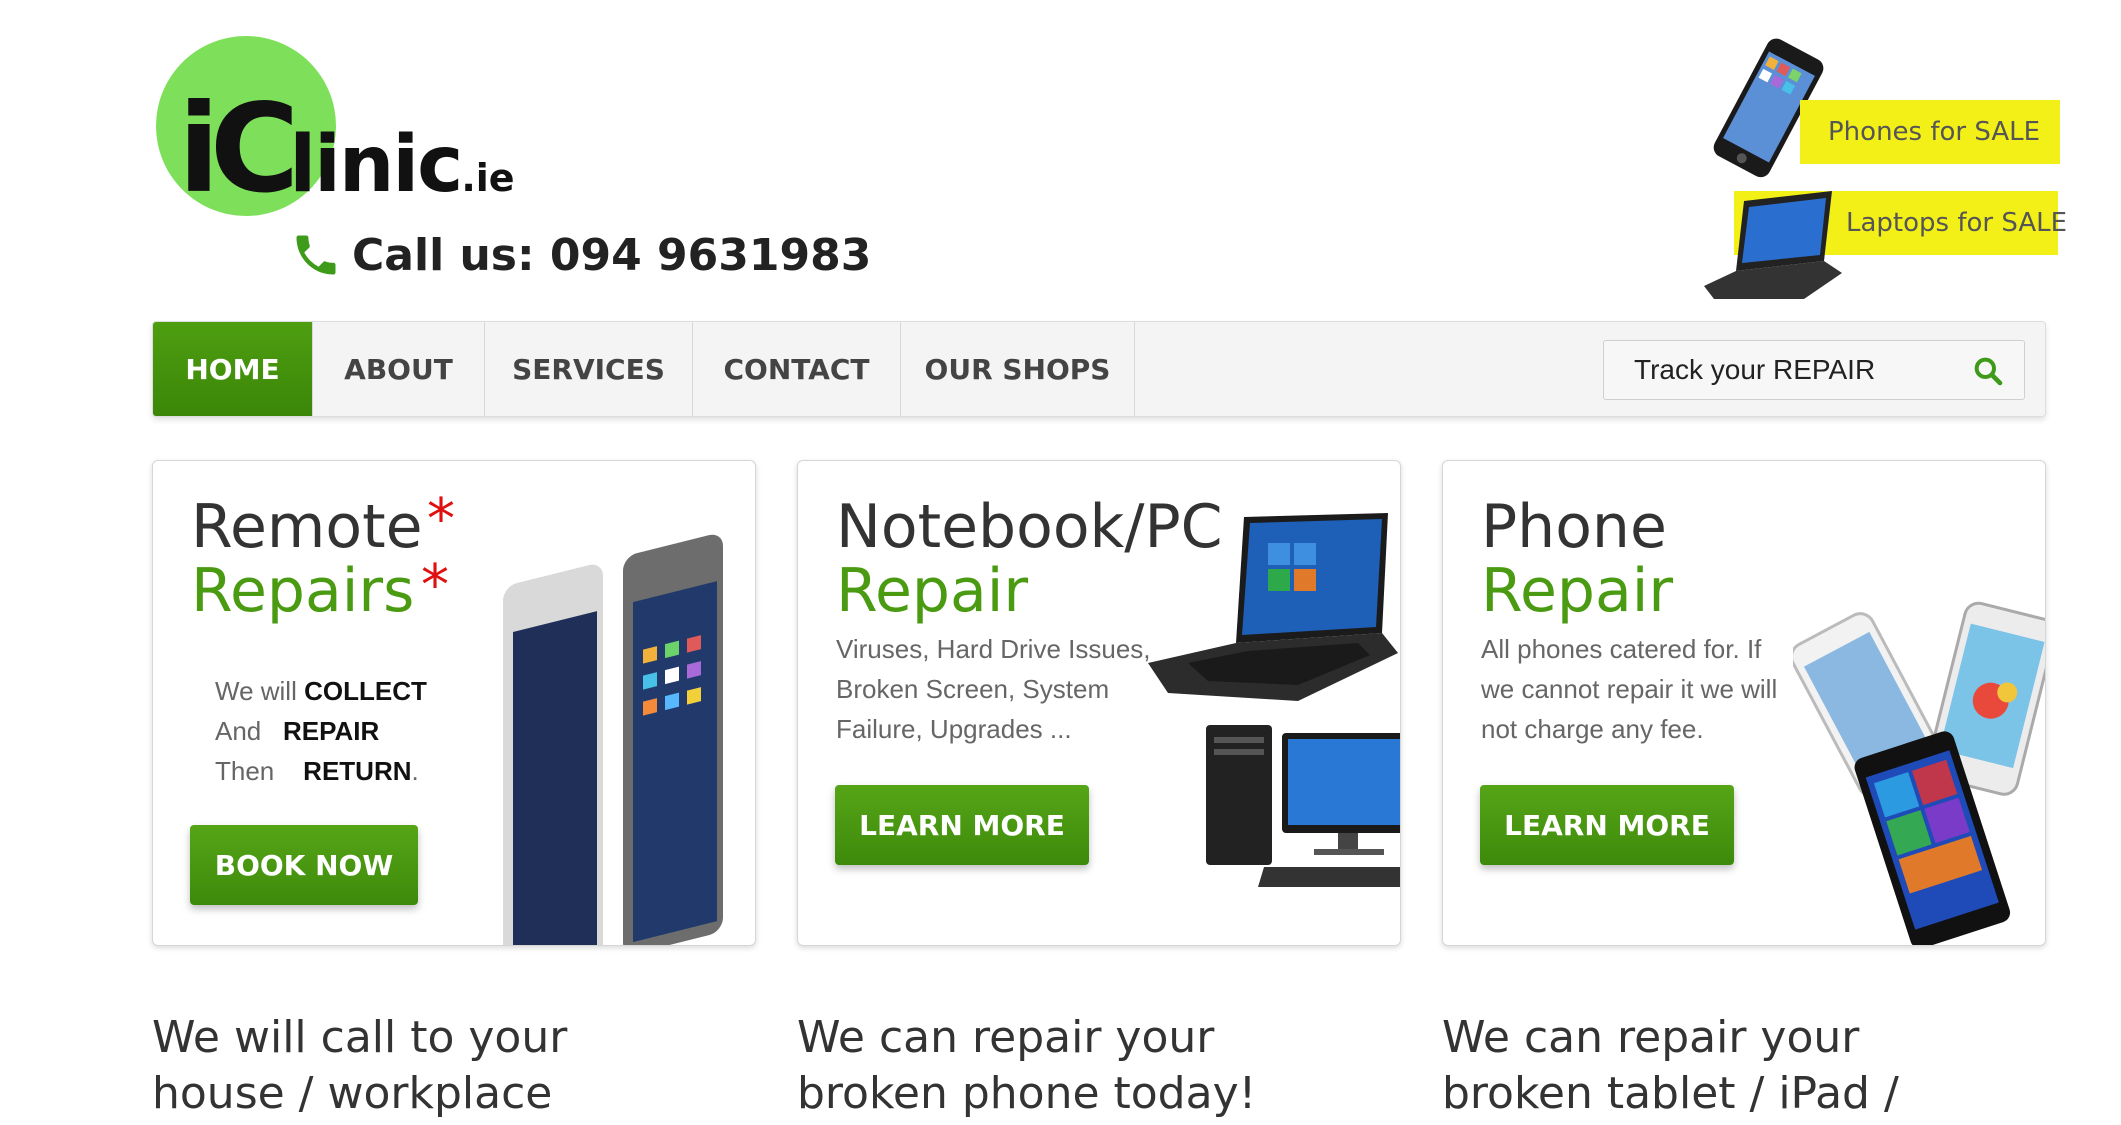 Image resolution: width=2121 pixels, height=1125 pixels. What do you see at coordinates (360, 1065) in the screenshot?
I see `tagline-house-call: We will call to your house / workplace` at bounding box center [360, 1065].